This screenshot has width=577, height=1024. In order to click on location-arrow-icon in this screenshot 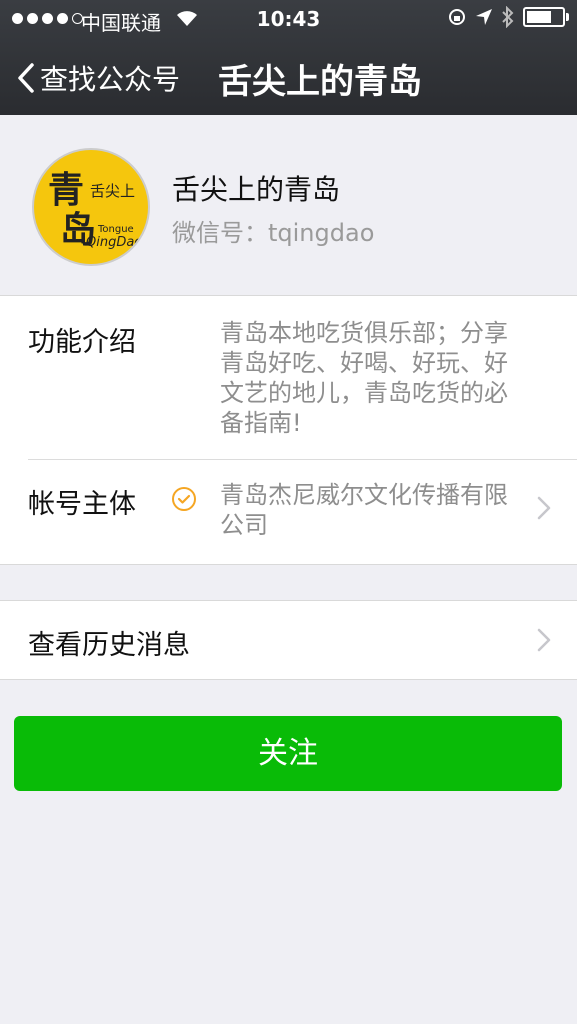, I will do `click(484, 17)`.